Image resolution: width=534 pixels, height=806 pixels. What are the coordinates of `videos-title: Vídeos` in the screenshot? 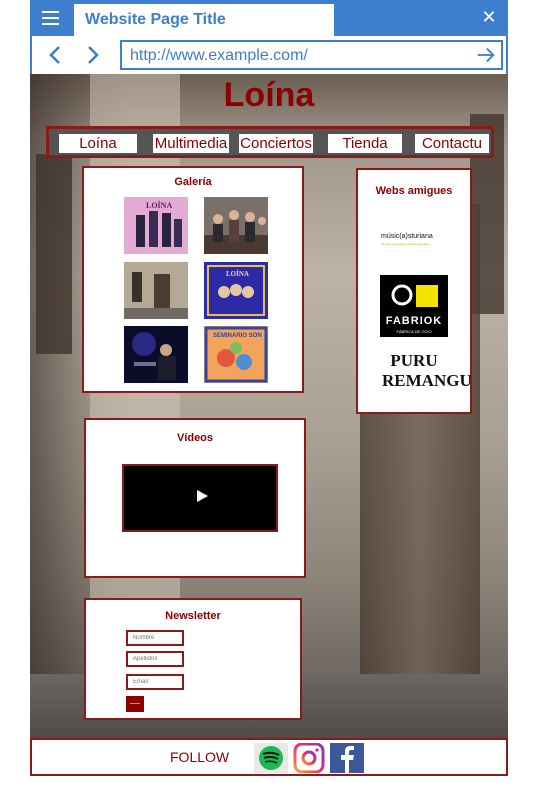 It's located at (195, 438).